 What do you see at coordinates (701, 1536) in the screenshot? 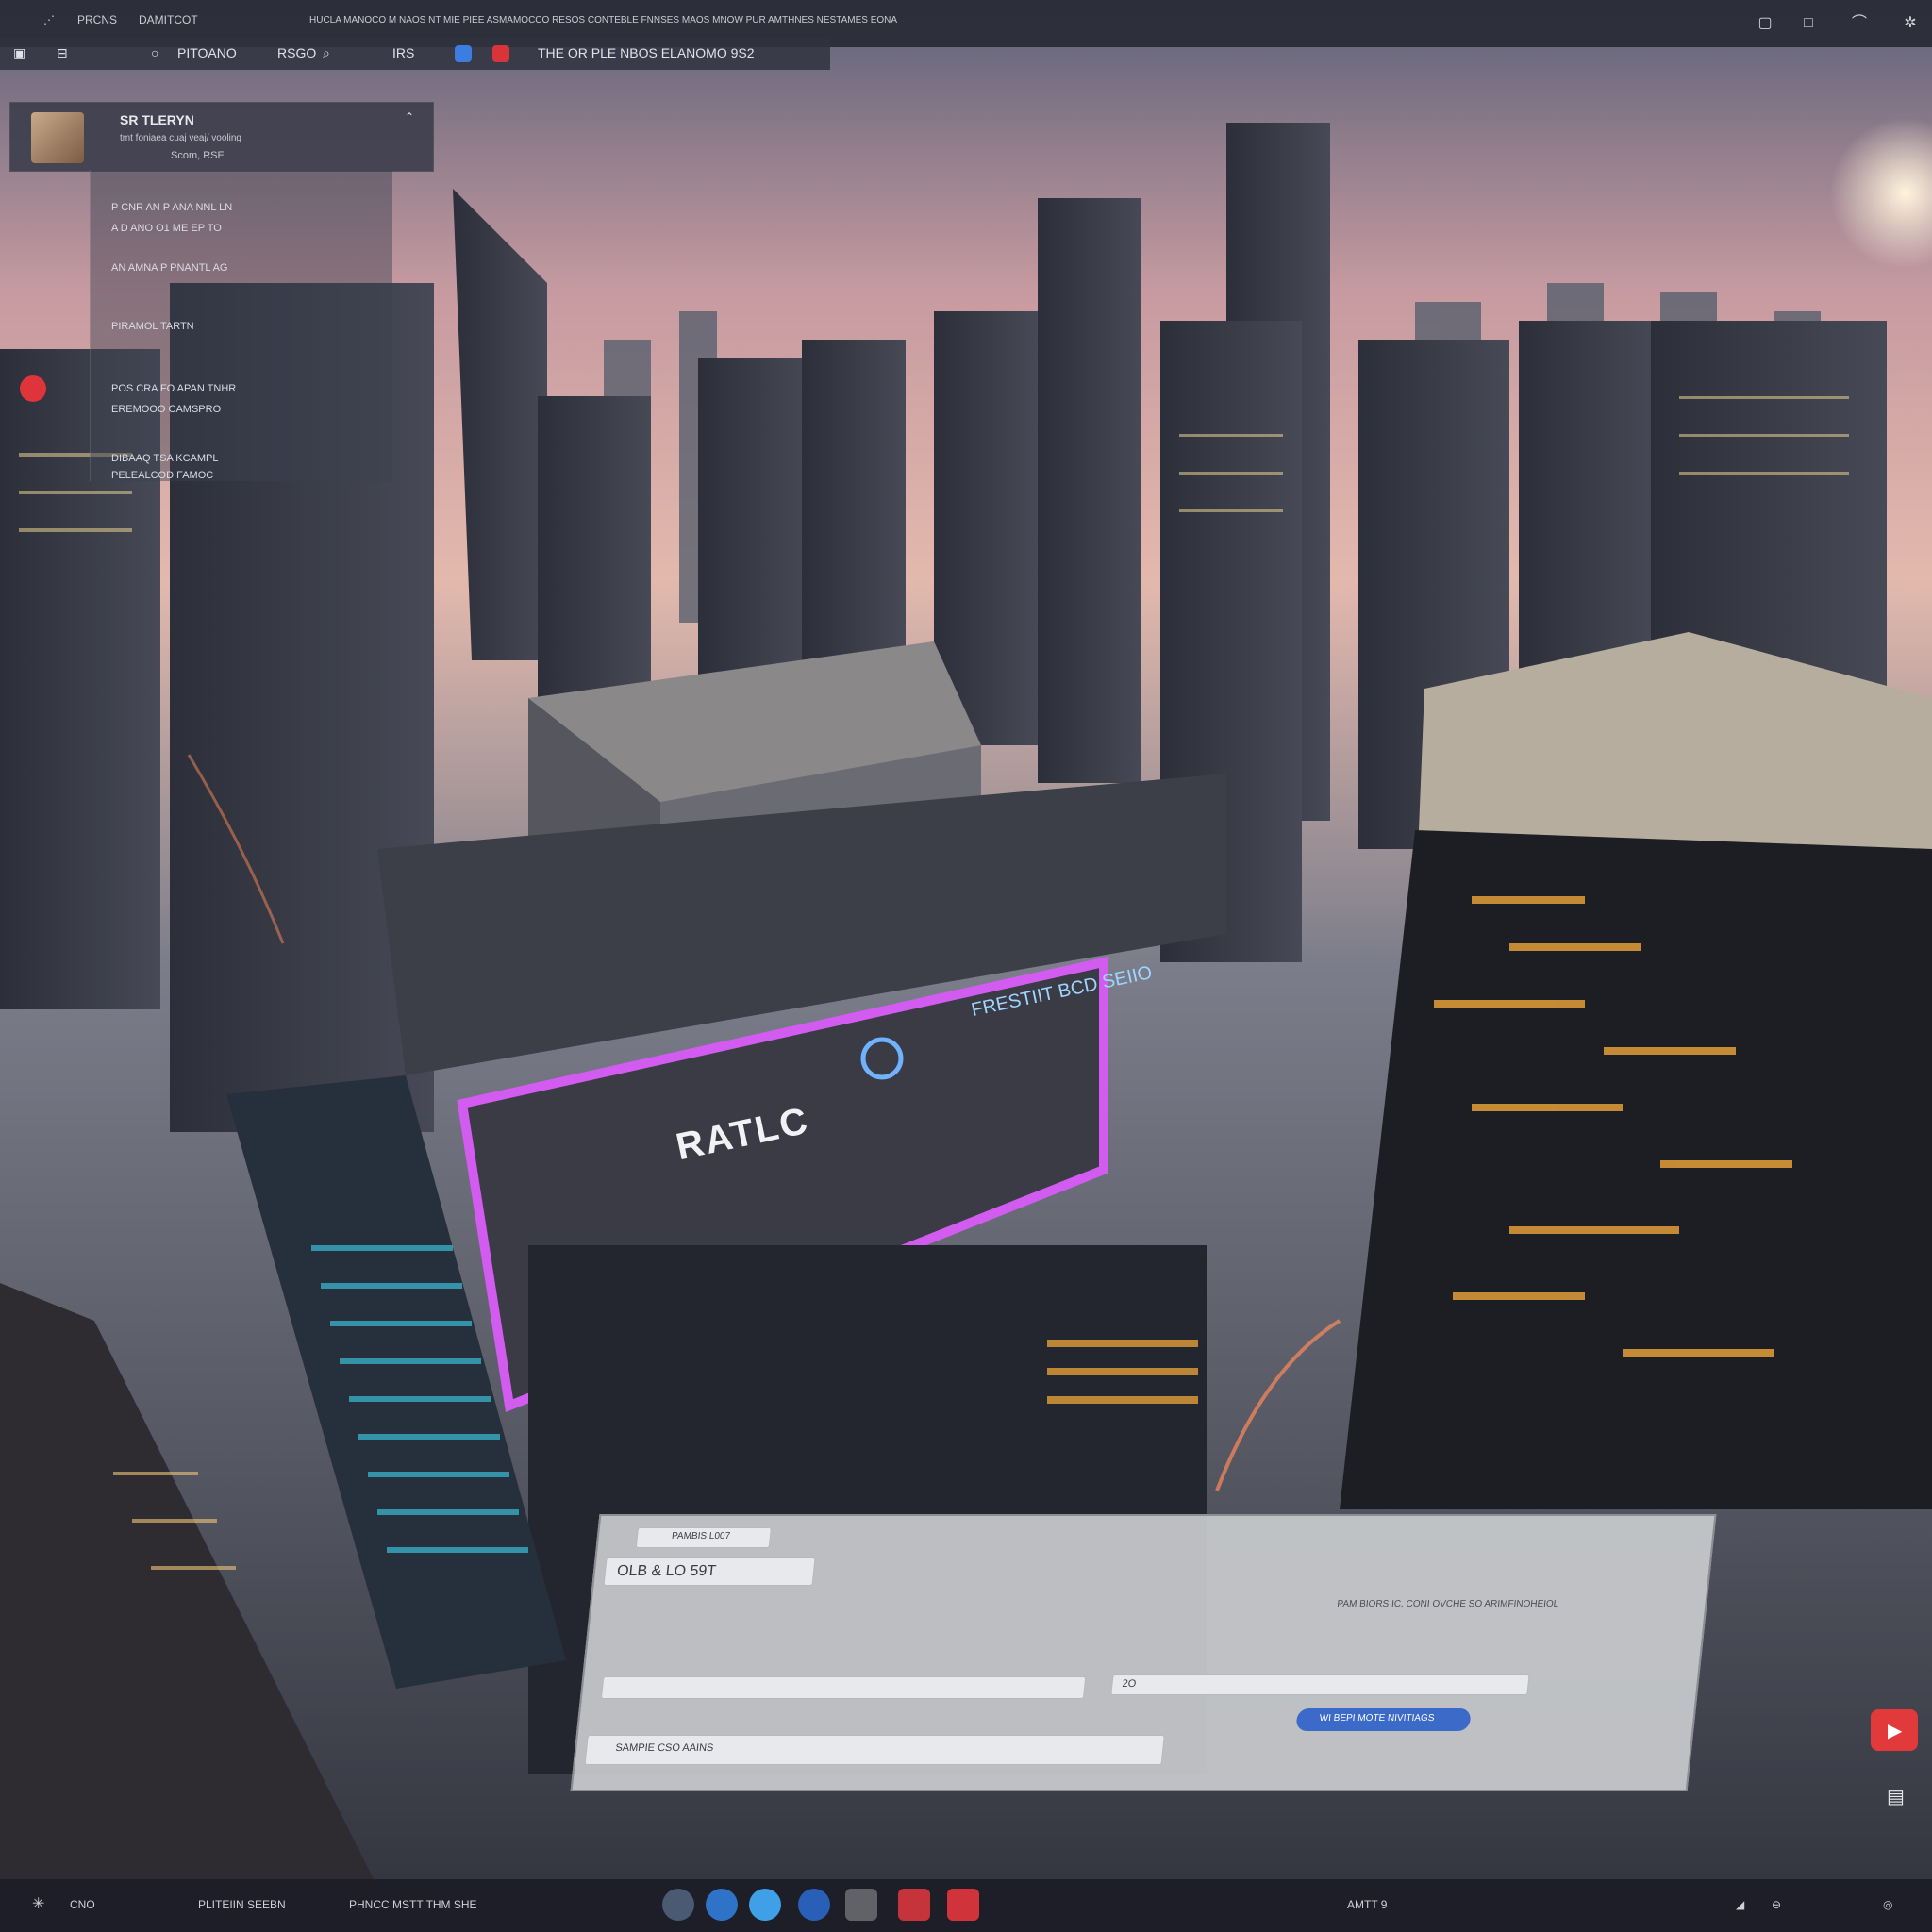
I see `panel-tab-label: PAMBIS L007` at bounding box center [701, 1536].